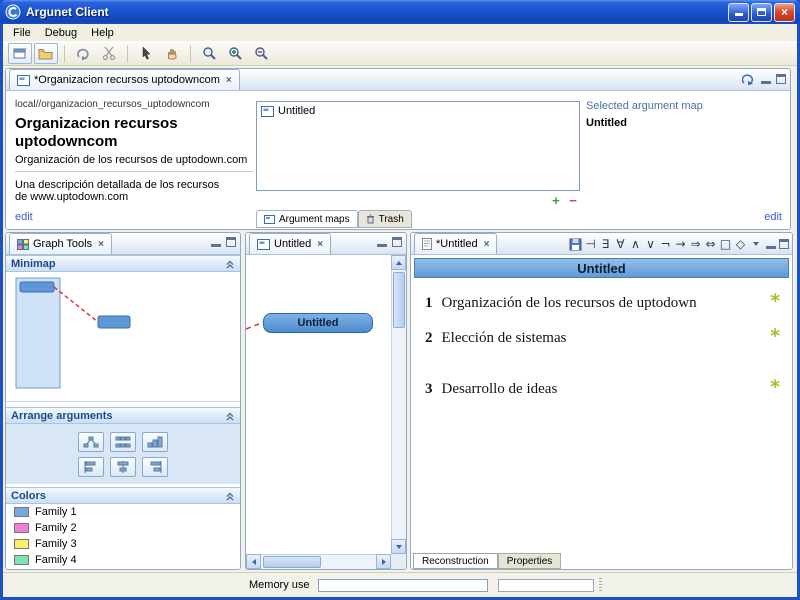 The image size is (800, 600). I want to click on map-canvas: Untitled, so click(318, 404).